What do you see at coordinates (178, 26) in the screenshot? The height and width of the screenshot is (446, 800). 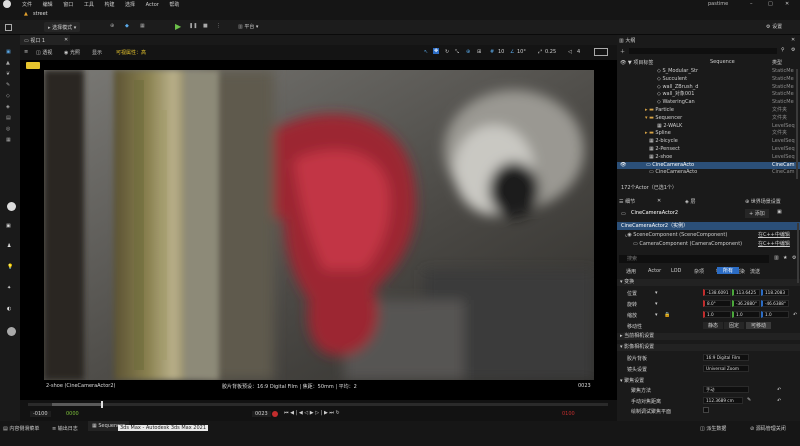 I see `play-icon: ▶` at bounding box center [178, 26].